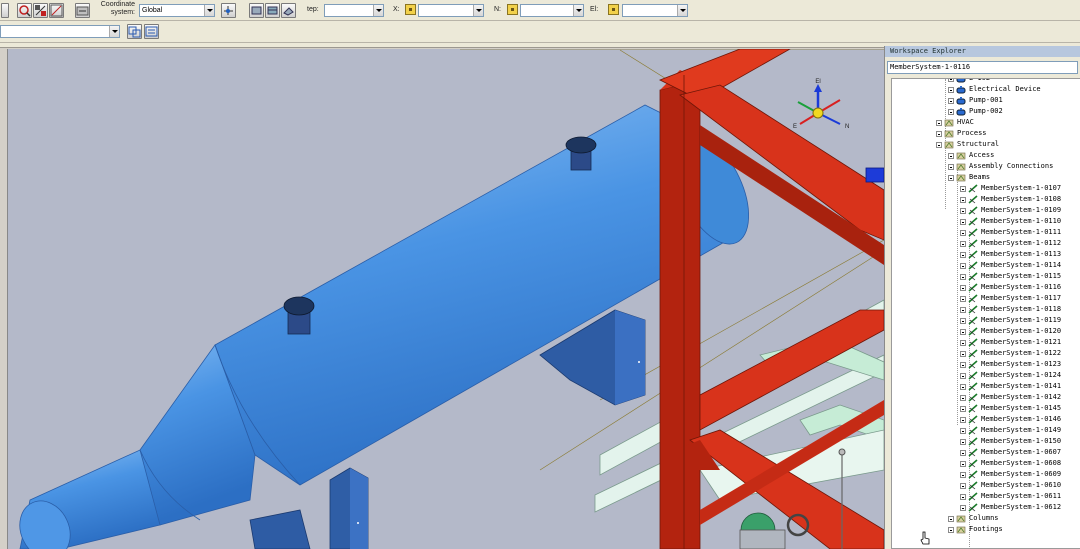  Describe the element at coordinates (451, 10) in the screenshot. I see `x-coordinate-field` at that location.